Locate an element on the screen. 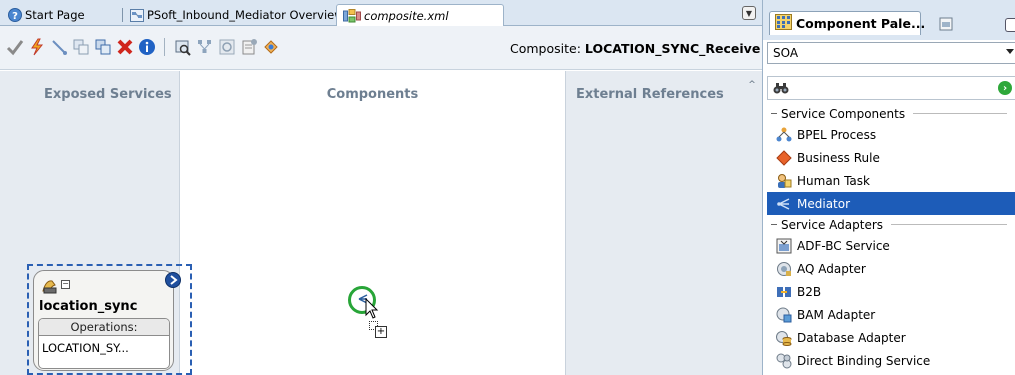 The image size is (1015, 375). chevron-down-icon: ▼ is located at coordinates (749, 13).